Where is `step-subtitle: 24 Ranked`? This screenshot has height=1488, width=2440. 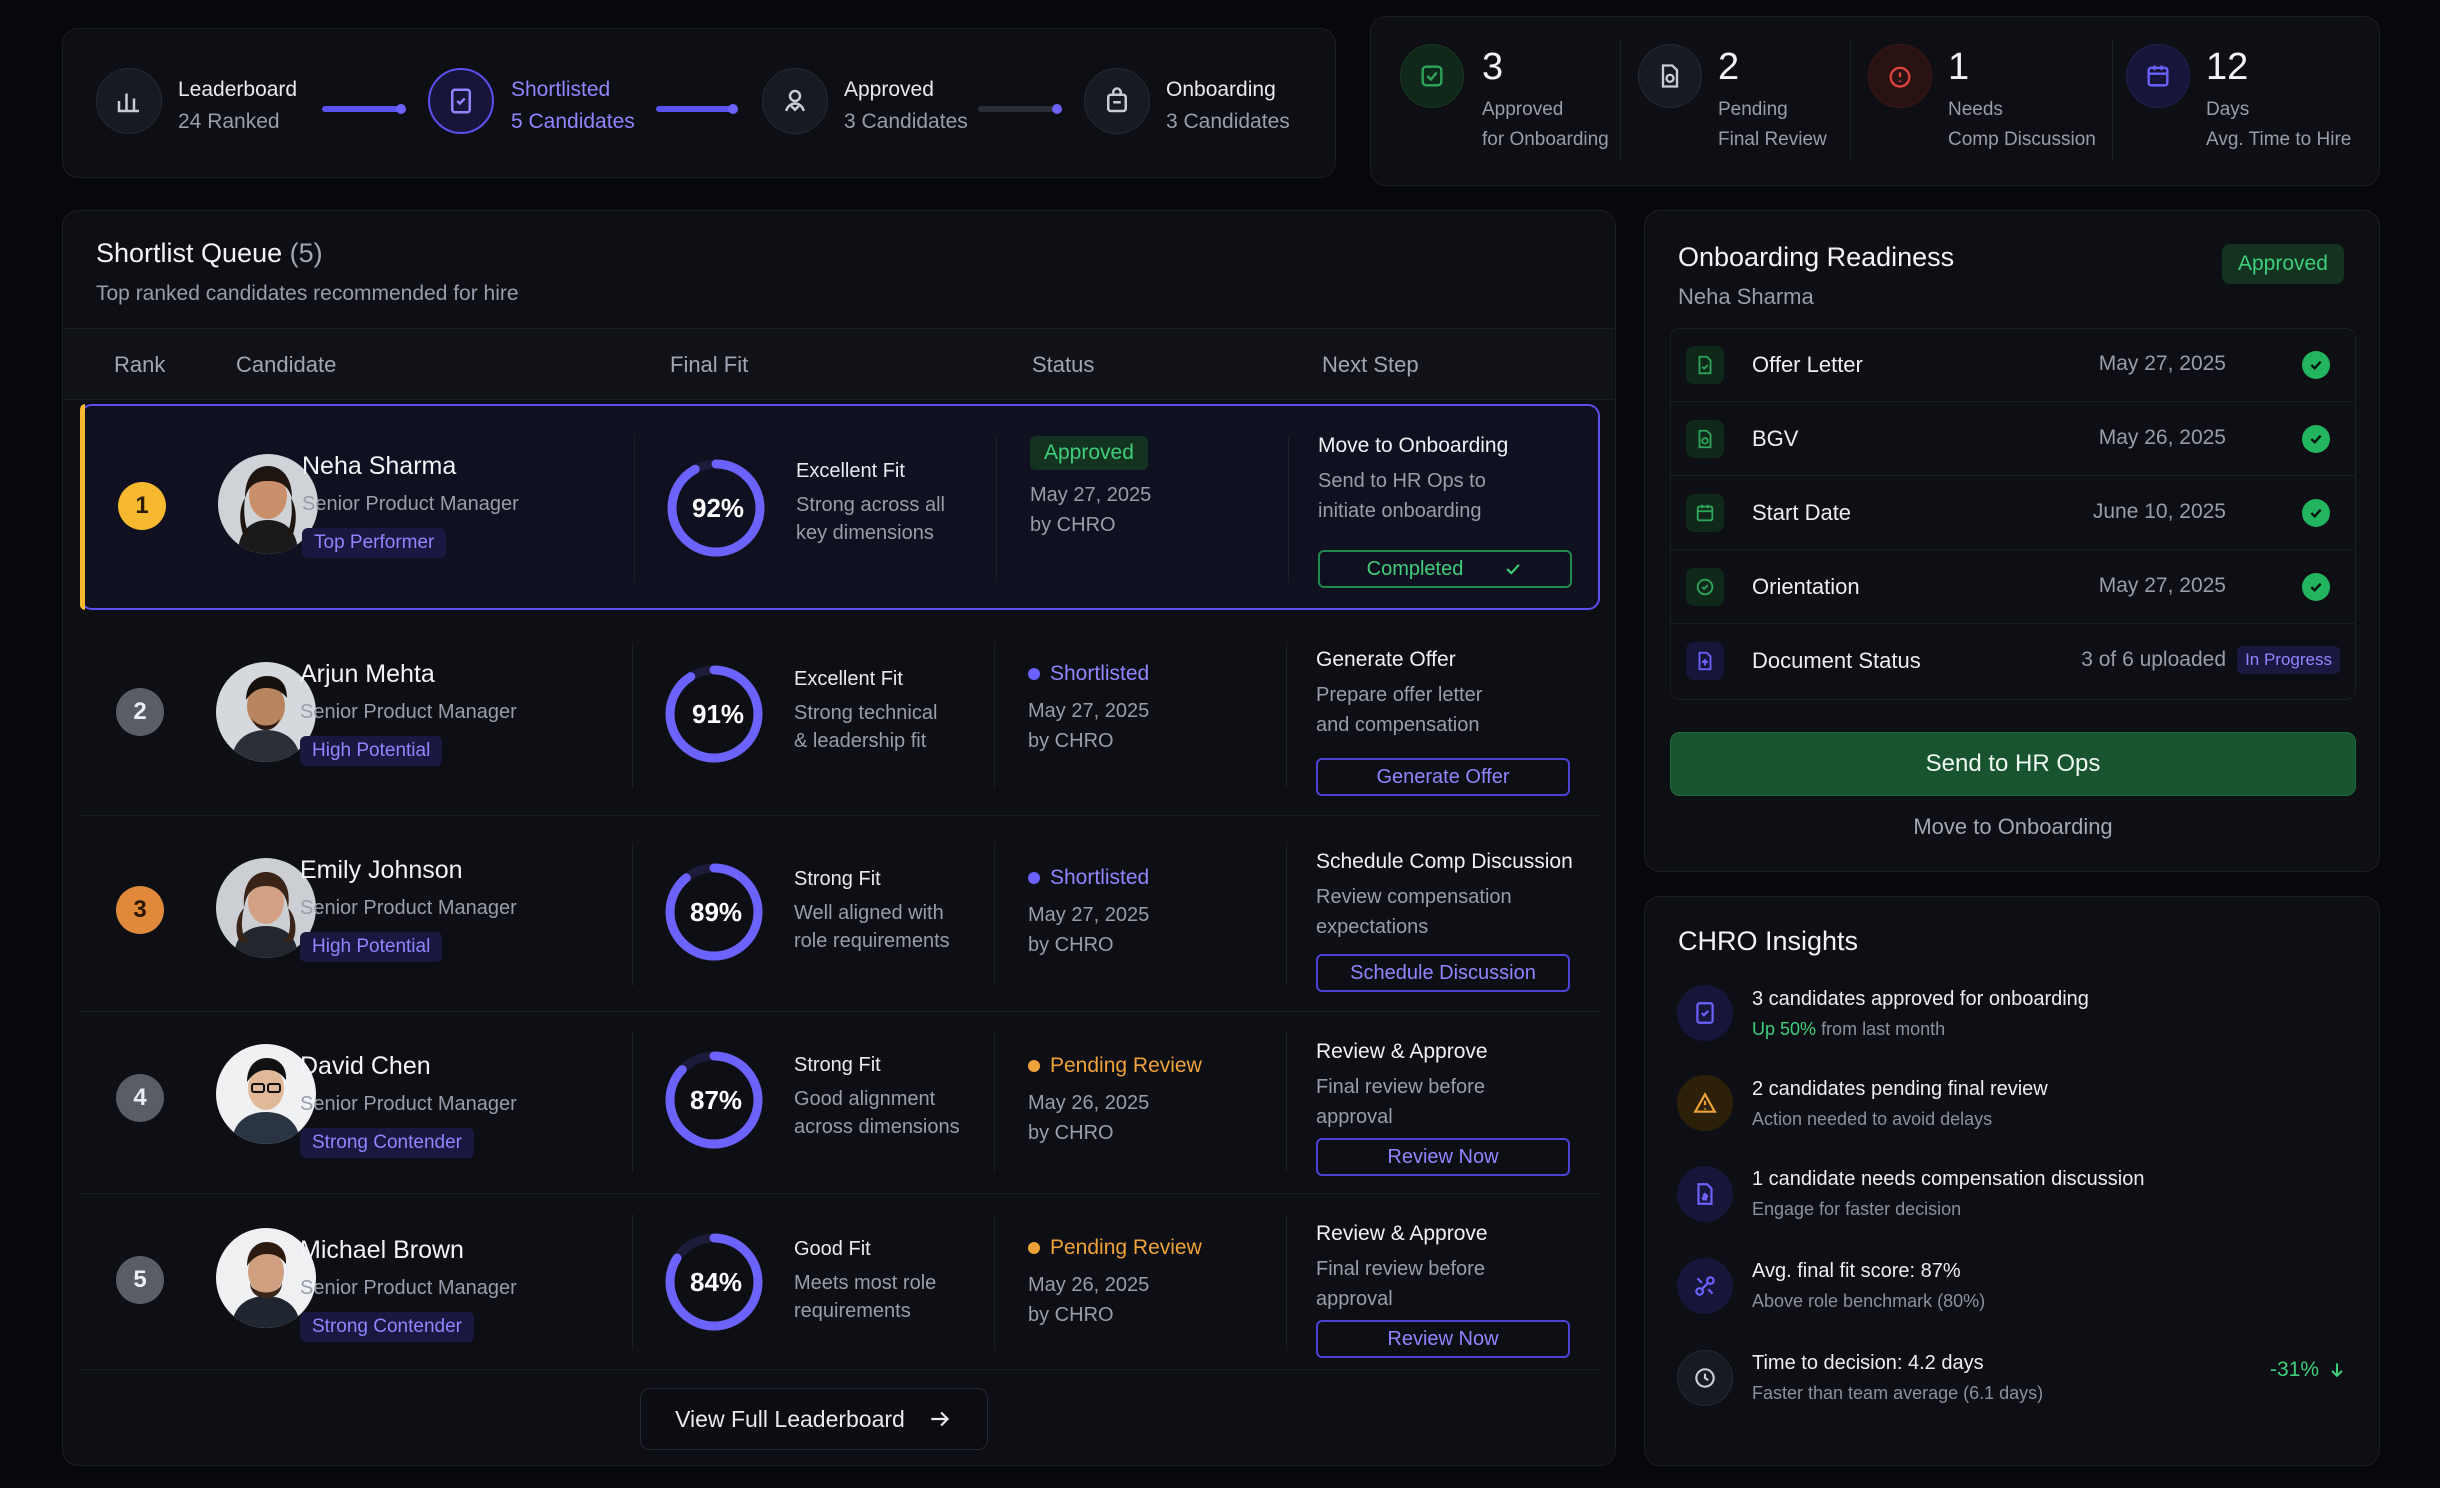
step-subtitle: 24 Ranked is located at coordinates (229, 121).